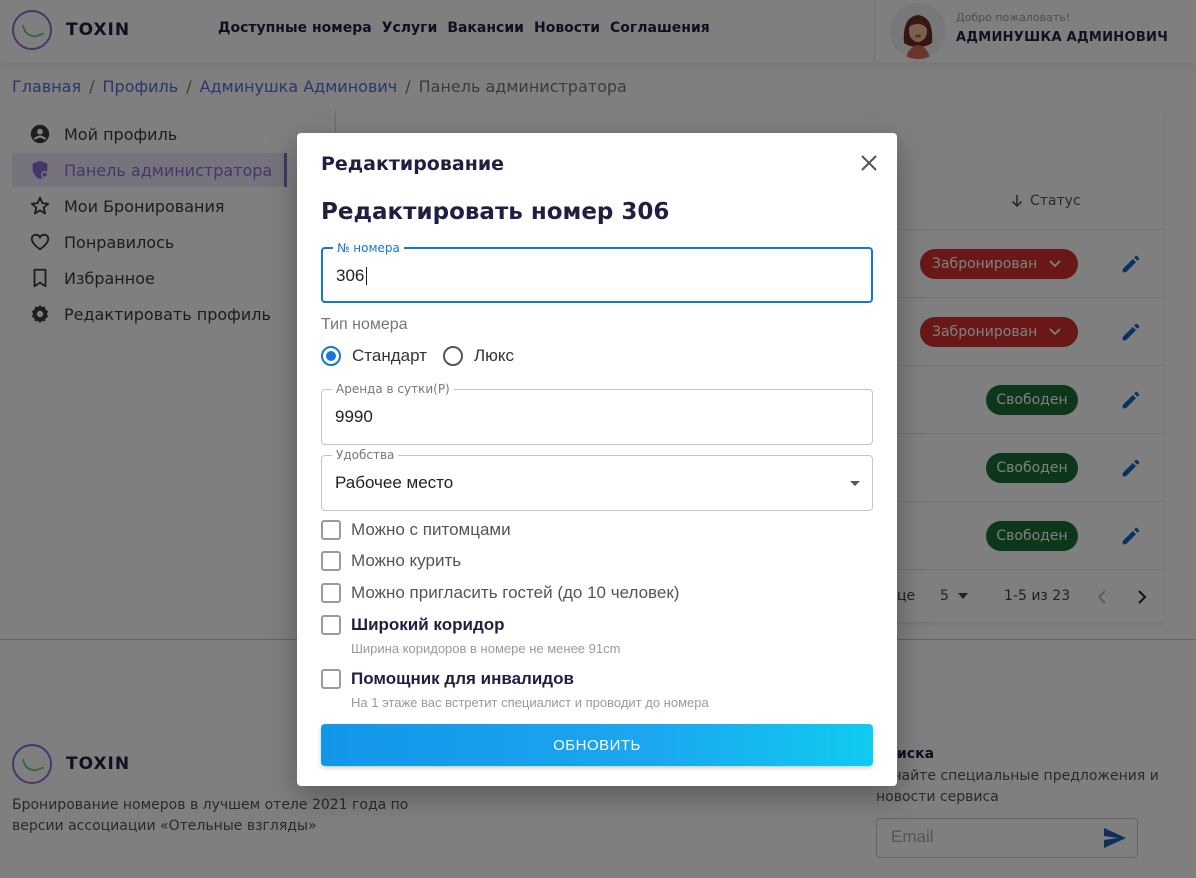 Image resolution: width=1196 pixels, height=878 pixels. What do you see at coordinates (515, 592) in the screenshot?
I see `checkbox-label: Можно пригласить гостей (до 10 человек)` at bounding box center [515, 592].